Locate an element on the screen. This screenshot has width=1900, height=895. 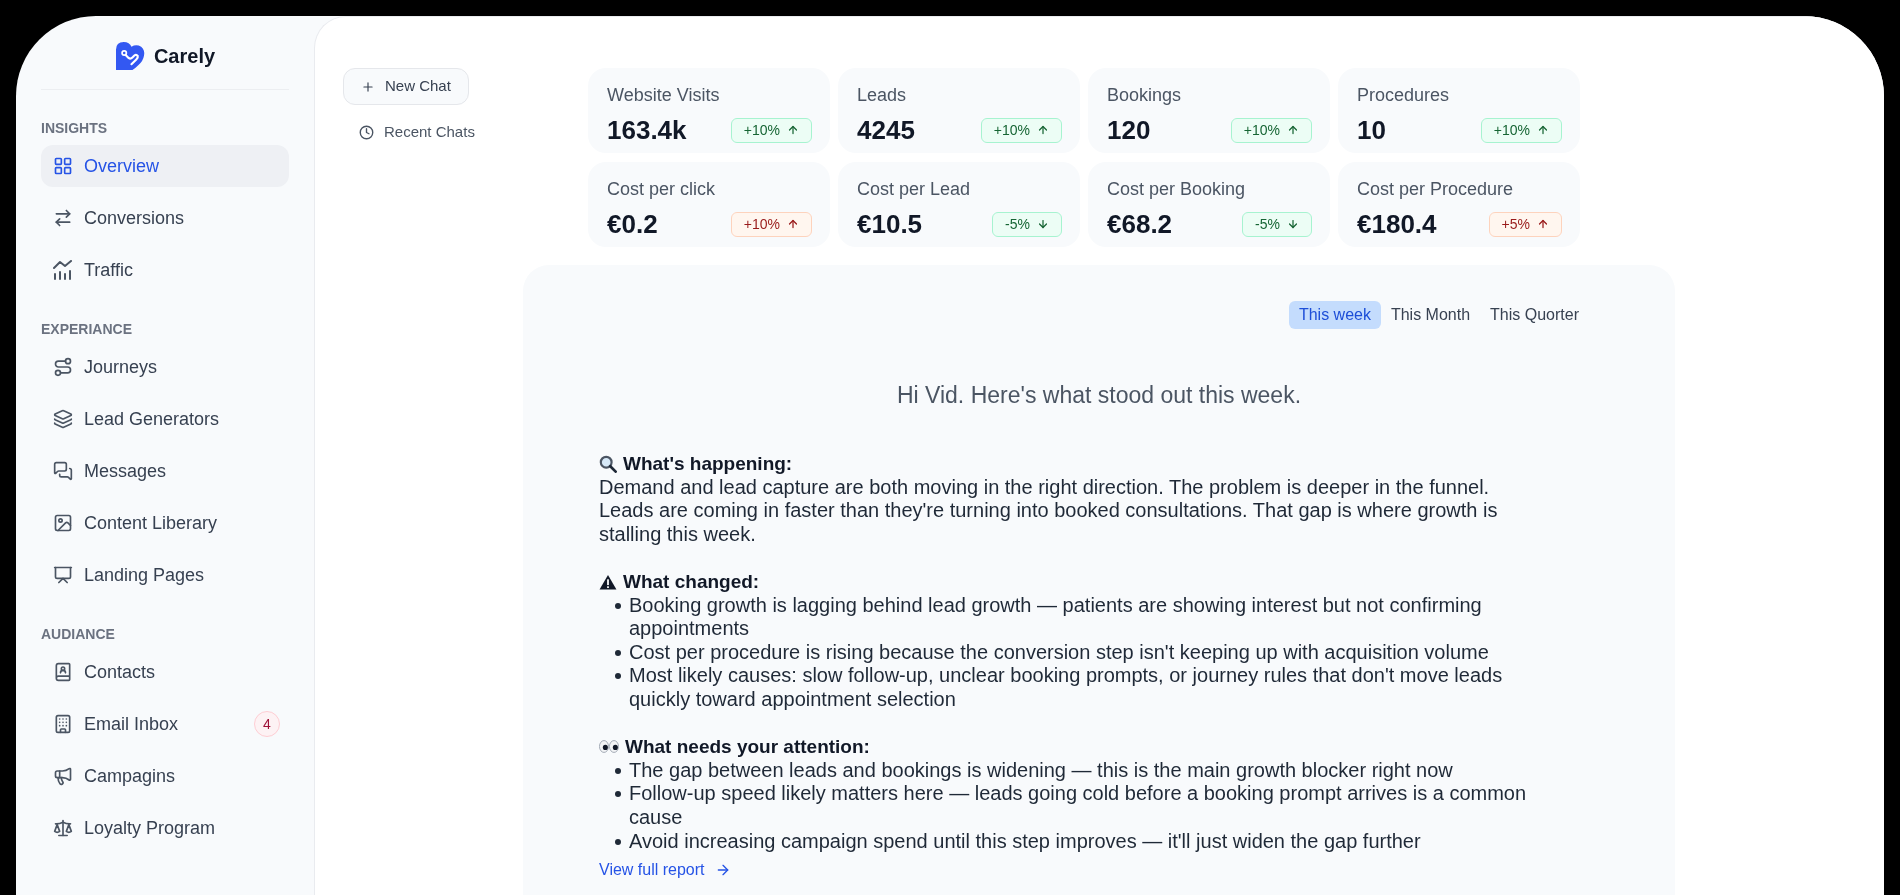
swap-arrows-icon is located at coordinates (63, 218).